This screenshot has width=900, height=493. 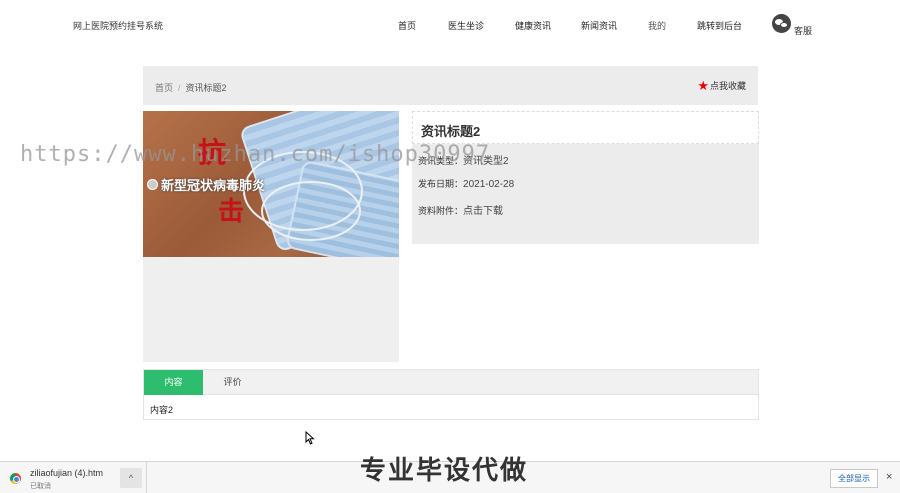 What do you see at coordinates (40, 486) in the screenshot?
I see `download-status: 已取消` at bounding box center [40, 486].